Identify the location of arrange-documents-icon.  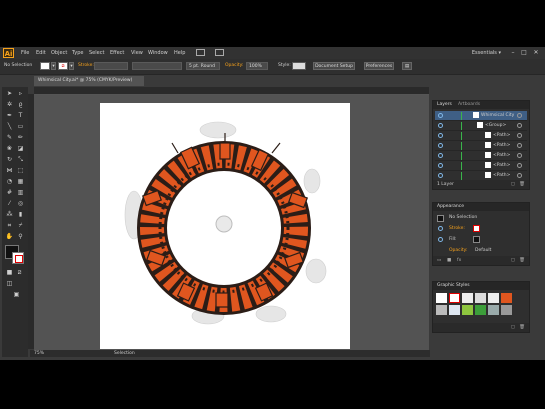
(219, 52).